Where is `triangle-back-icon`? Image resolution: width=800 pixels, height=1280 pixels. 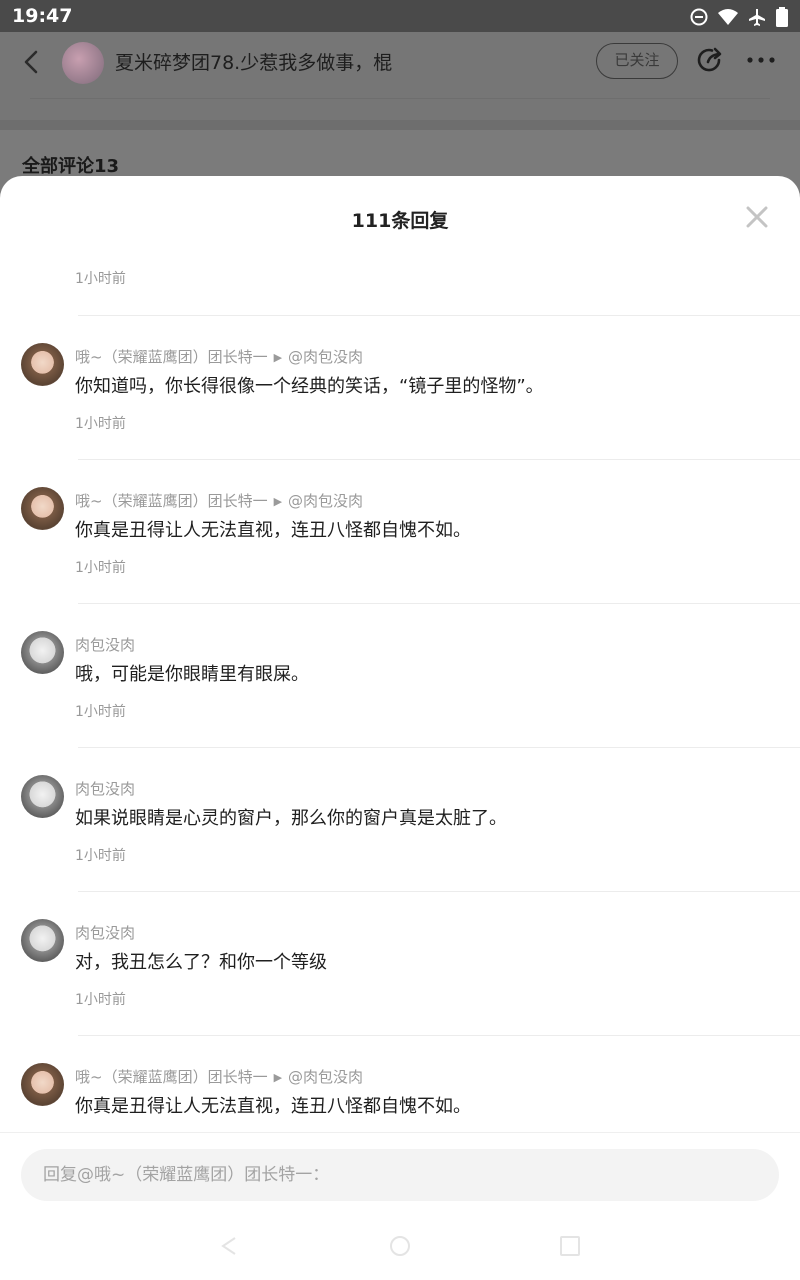 triangle-back-icon is located at coordinates (228, 1246).